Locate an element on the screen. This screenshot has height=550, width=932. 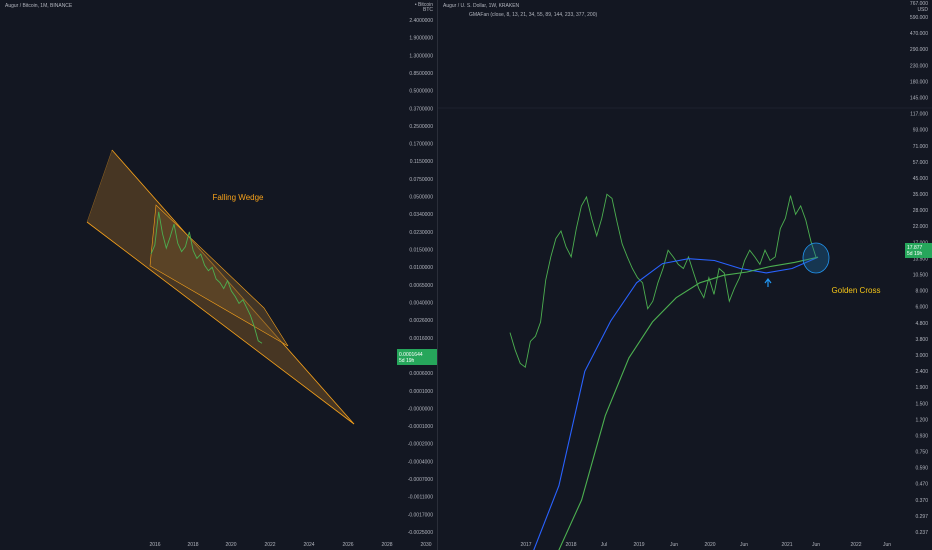
time-tick-label: 2024 is located at coordinates (308, 545).